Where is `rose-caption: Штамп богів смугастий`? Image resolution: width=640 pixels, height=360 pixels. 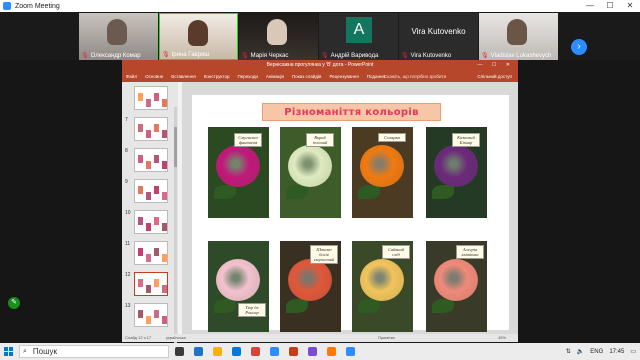 rose-caption: Штамп богів смугастий is located at coordinates (324, 254).